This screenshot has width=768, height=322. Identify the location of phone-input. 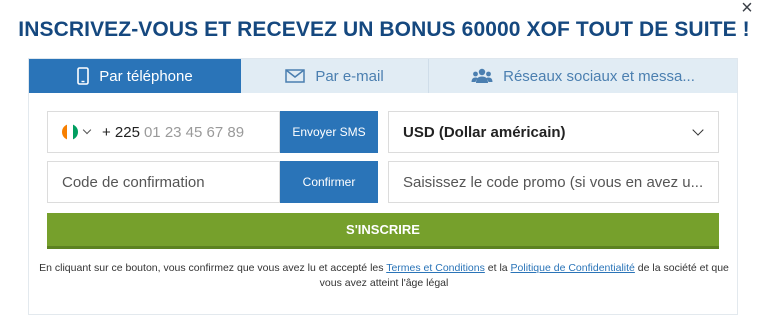
(198, 132).